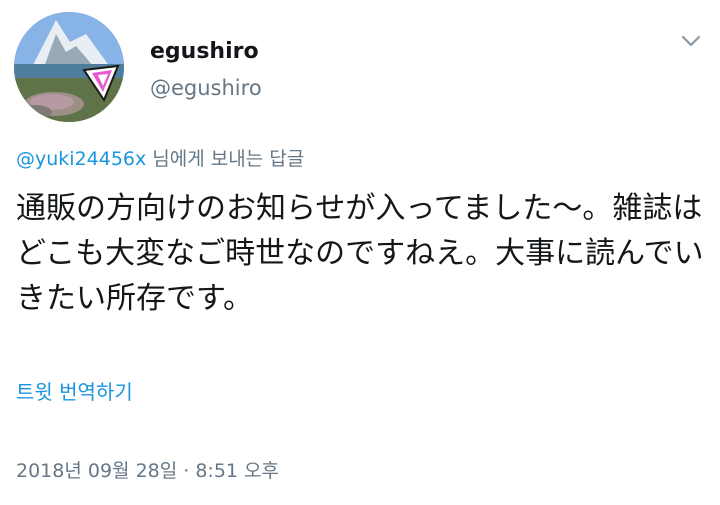 Image resolution: width=720 pixels, height=505 pixels. I want to click on reply-context: @yuki24456x 님에게 보내는 답글, so click(160, 159).